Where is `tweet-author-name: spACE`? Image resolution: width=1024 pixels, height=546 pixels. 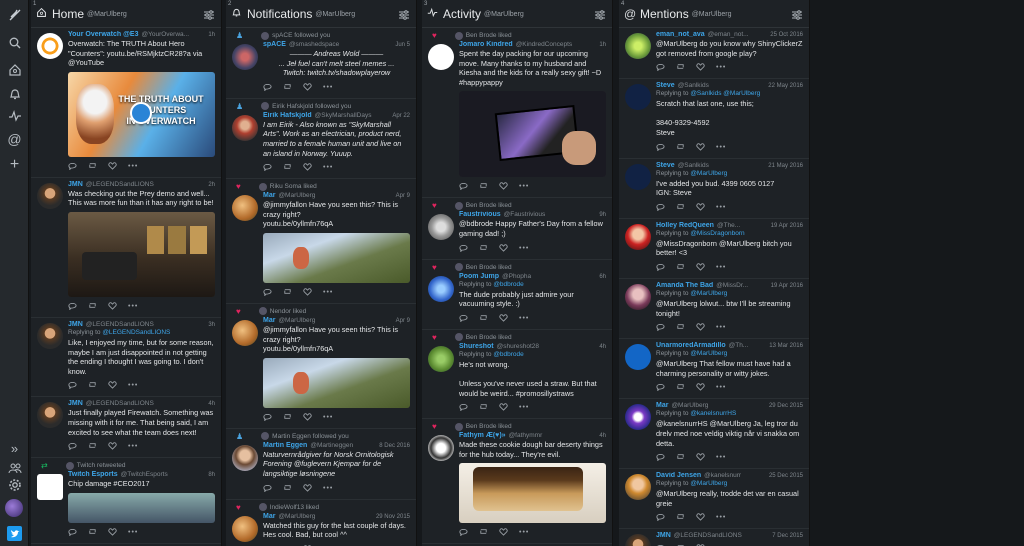
tweet-author-name: spACE is located at coordinates (274, 44).